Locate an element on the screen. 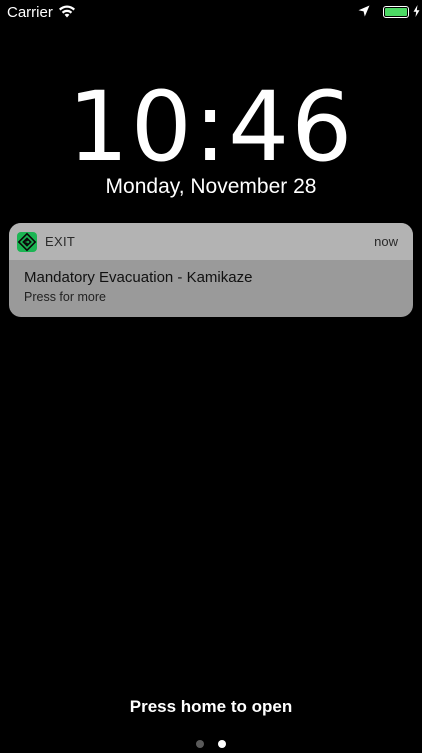 This screenshot has width=422, height=753. battery-fill is located at coordinates (396, 12).